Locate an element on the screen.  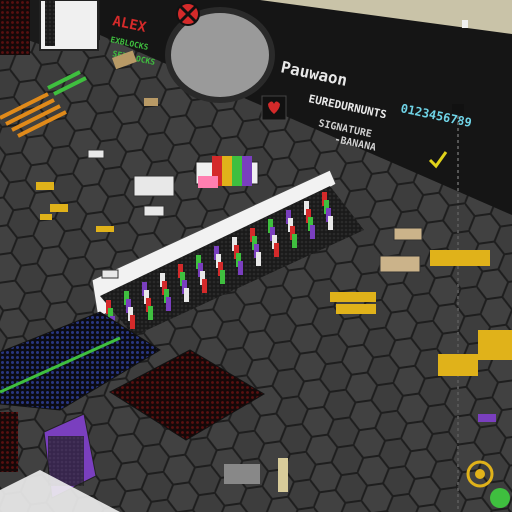
pole-cap is located at coordinates (458, 109).